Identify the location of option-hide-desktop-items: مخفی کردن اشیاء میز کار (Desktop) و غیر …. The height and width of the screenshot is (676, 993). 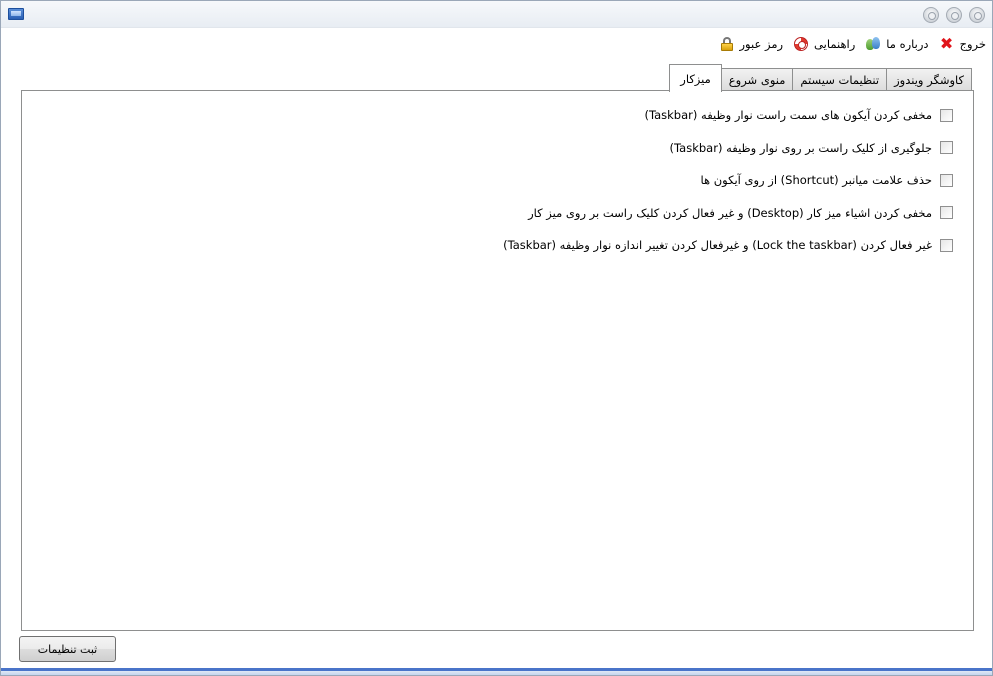
(728, 213).